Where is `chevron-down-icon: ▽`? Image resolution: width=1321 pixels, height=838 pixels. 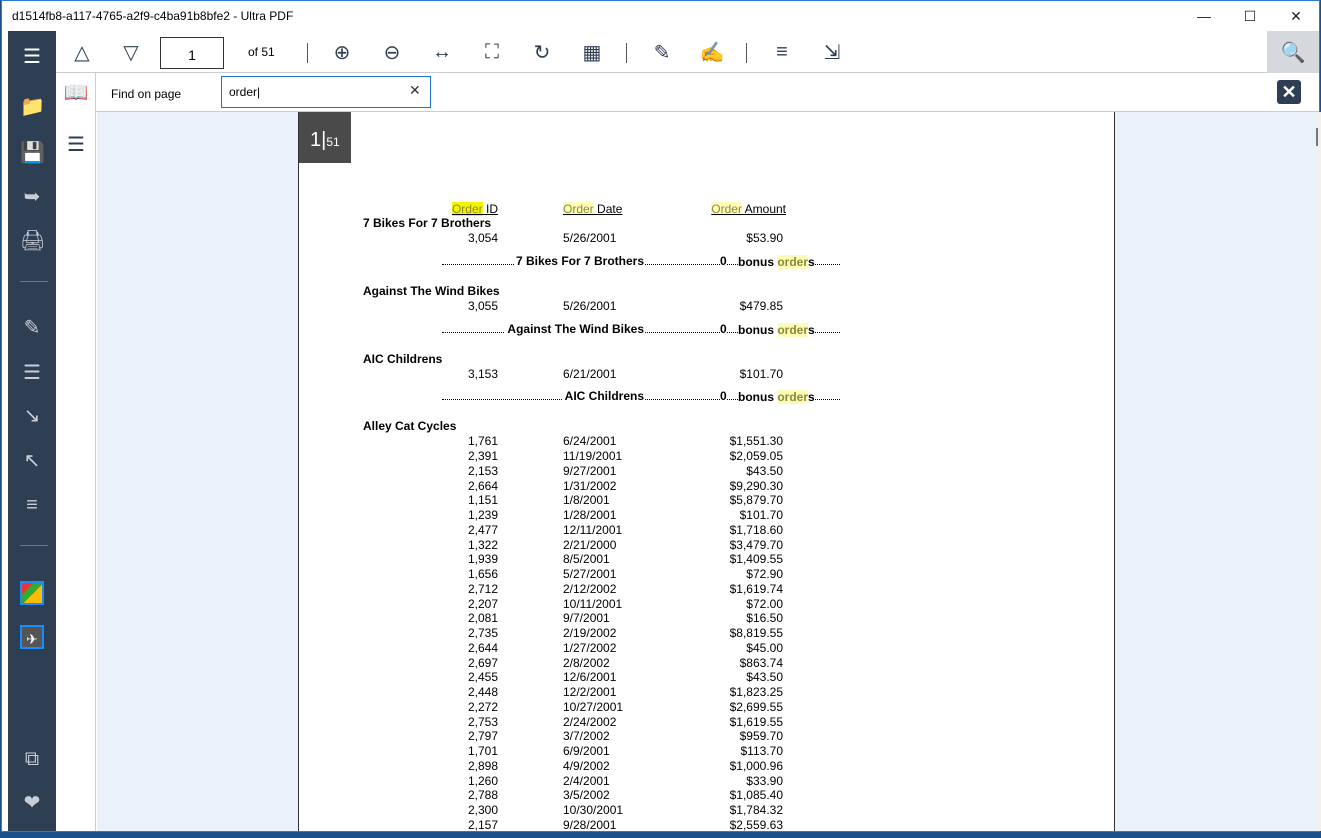 chevron-down-icon: ▽ is located at coordinates (131, 52).